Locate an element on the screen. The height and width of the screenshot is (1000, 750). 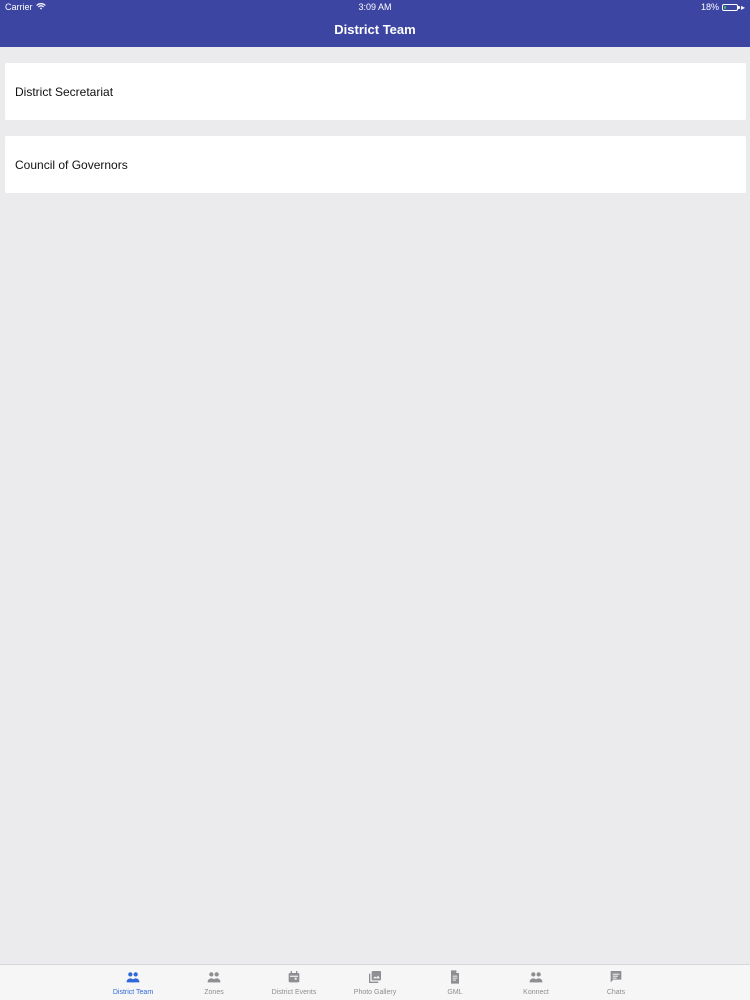
tab-chats: Chats is located at coordinates (616, 982).